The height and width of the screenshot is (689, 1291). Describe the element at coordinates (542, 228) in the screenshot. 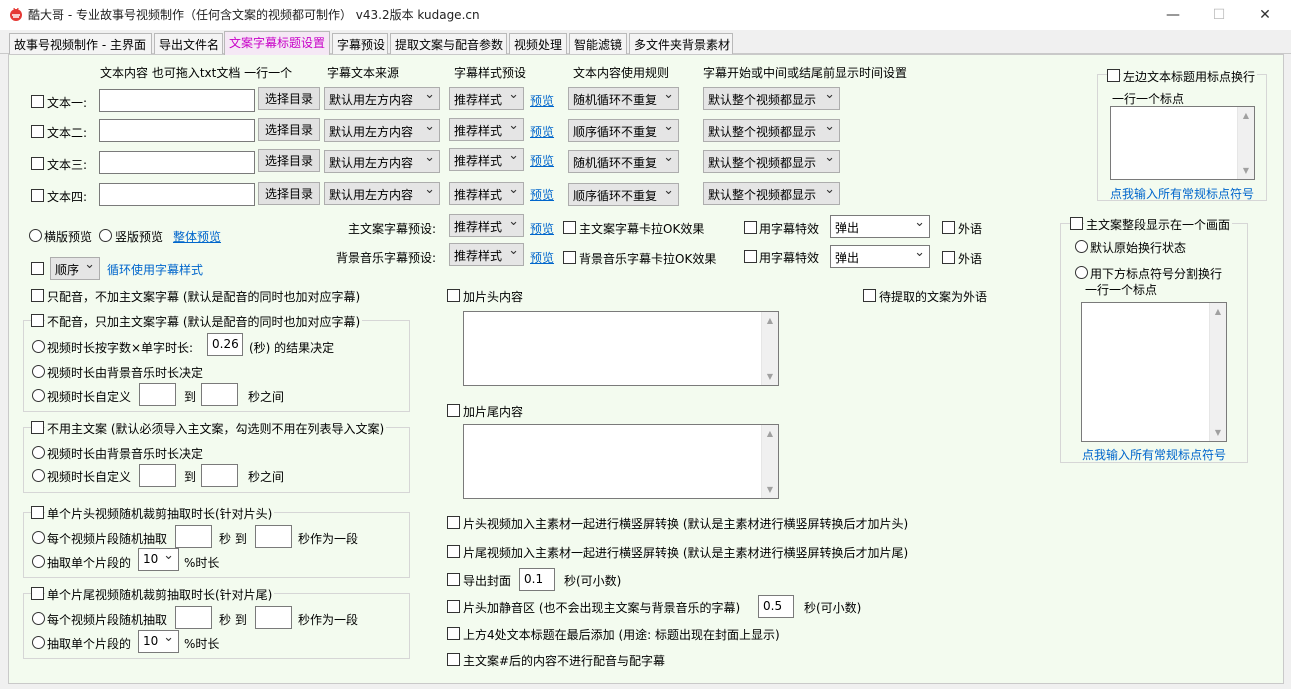

I see `main-preset-preview-link: 预览` at that location.